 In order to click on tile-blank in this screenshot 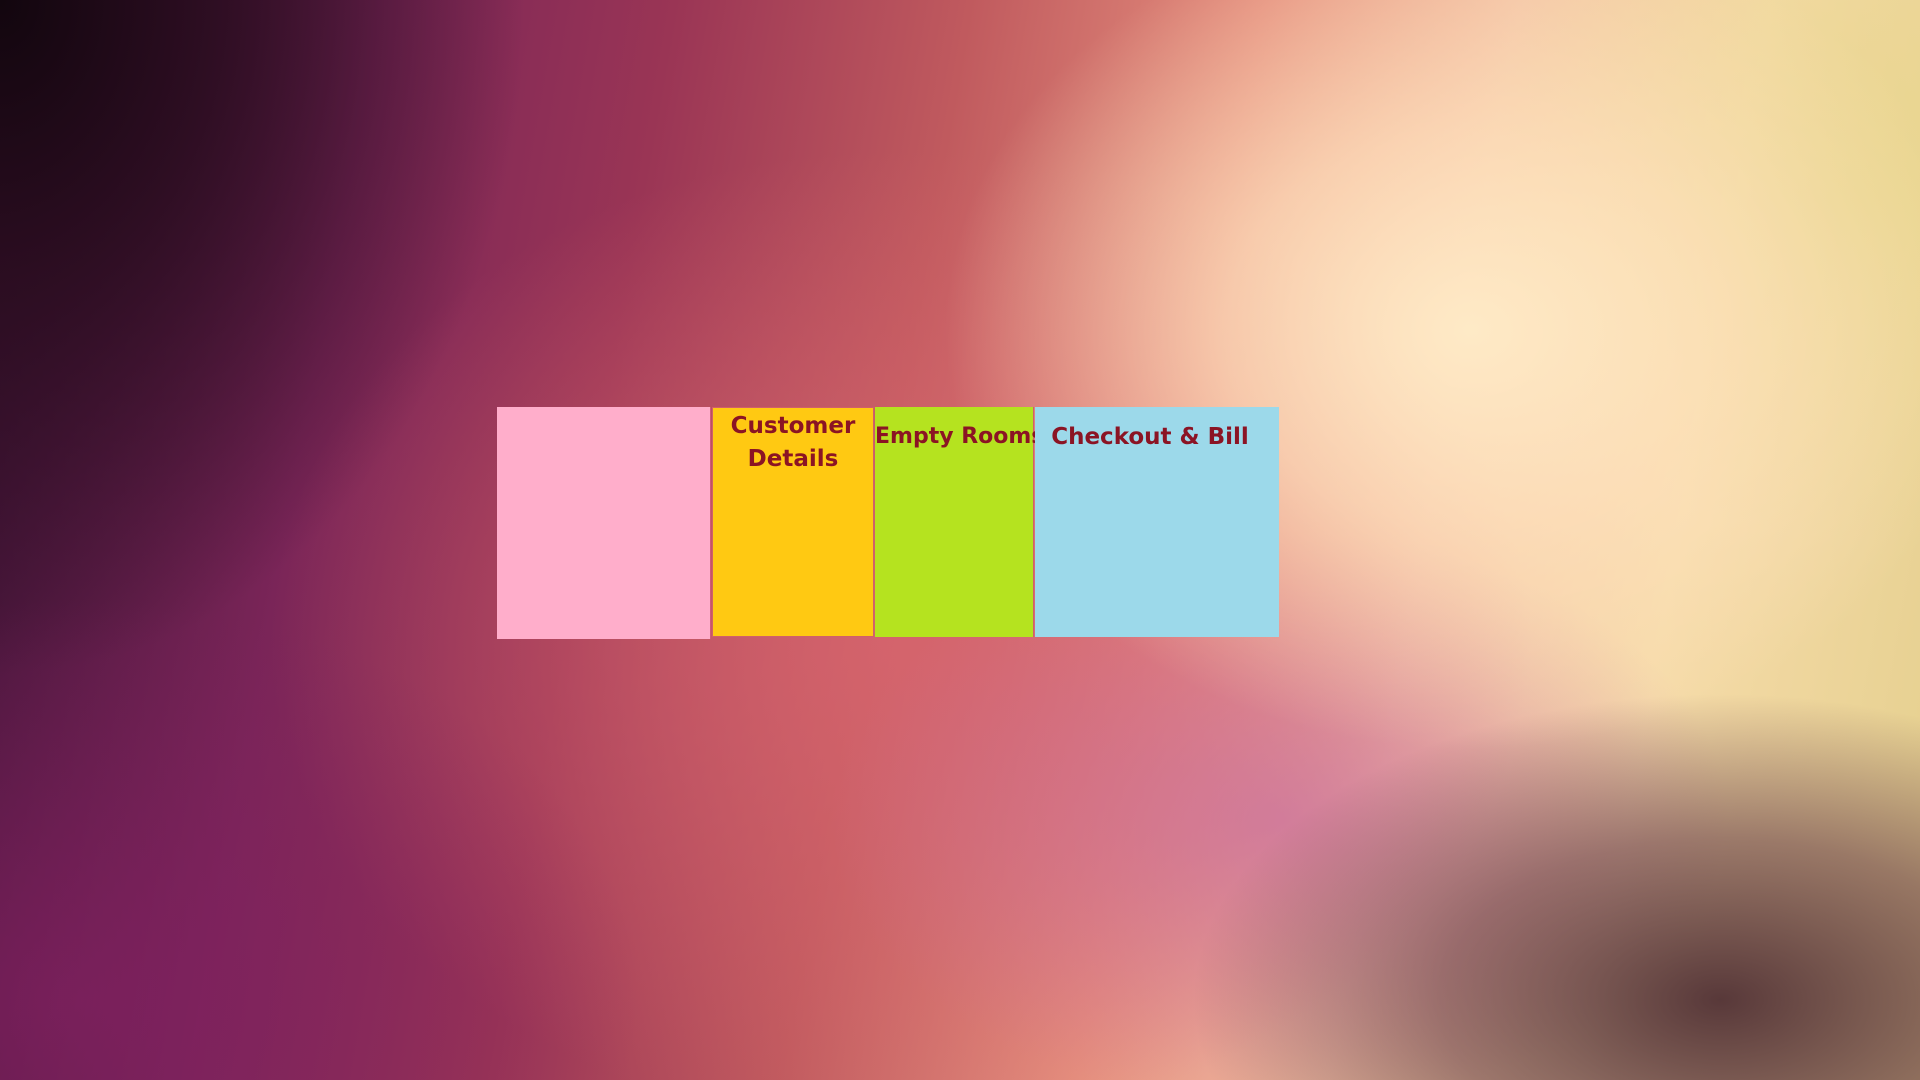, I will do `click(604, 523)`.